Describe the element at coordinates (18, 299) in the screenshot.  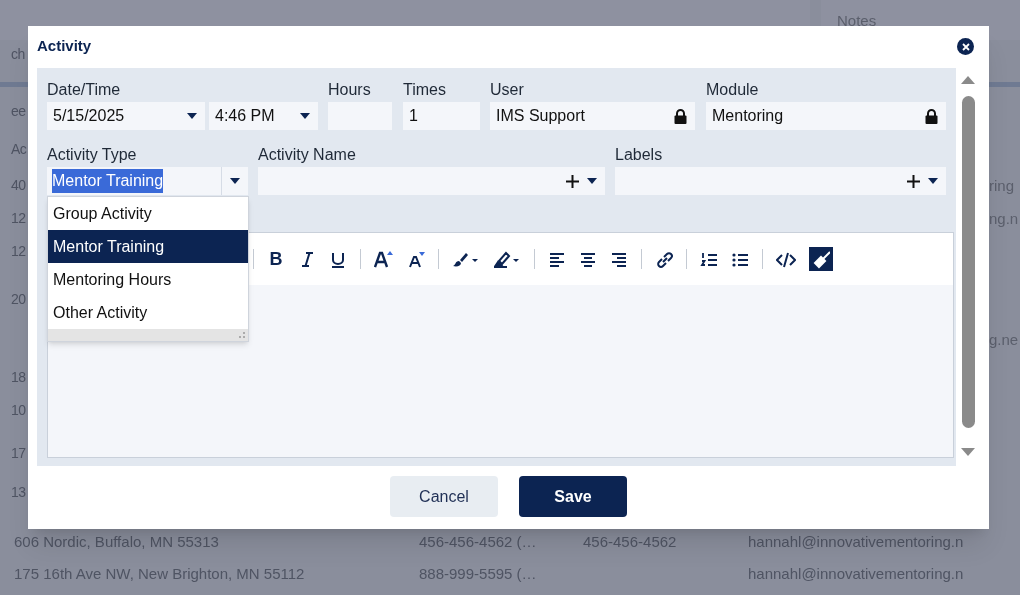
I see `background-text: 20` at that location.